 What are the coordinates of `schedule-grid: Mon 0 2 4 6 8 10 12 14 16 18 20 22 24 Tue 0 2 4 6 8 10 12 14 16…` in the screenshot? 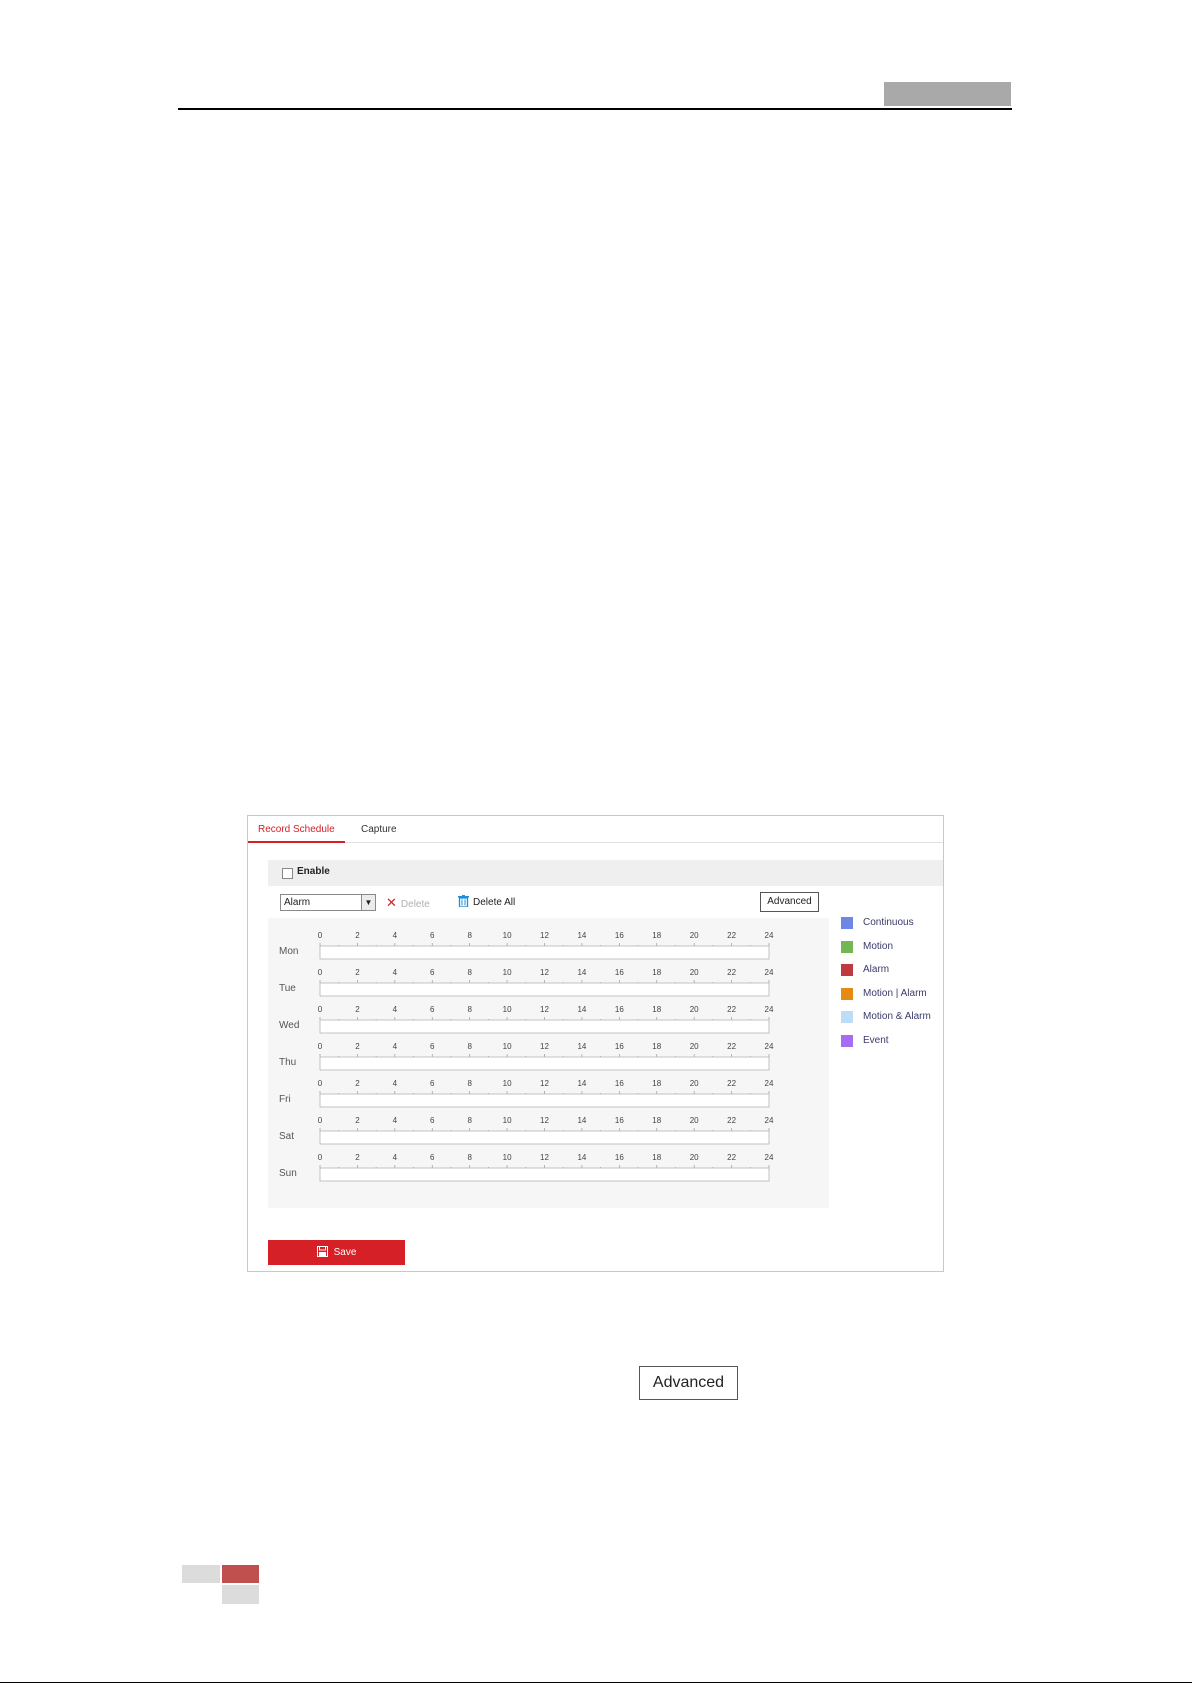 It's located at (548, 1063).